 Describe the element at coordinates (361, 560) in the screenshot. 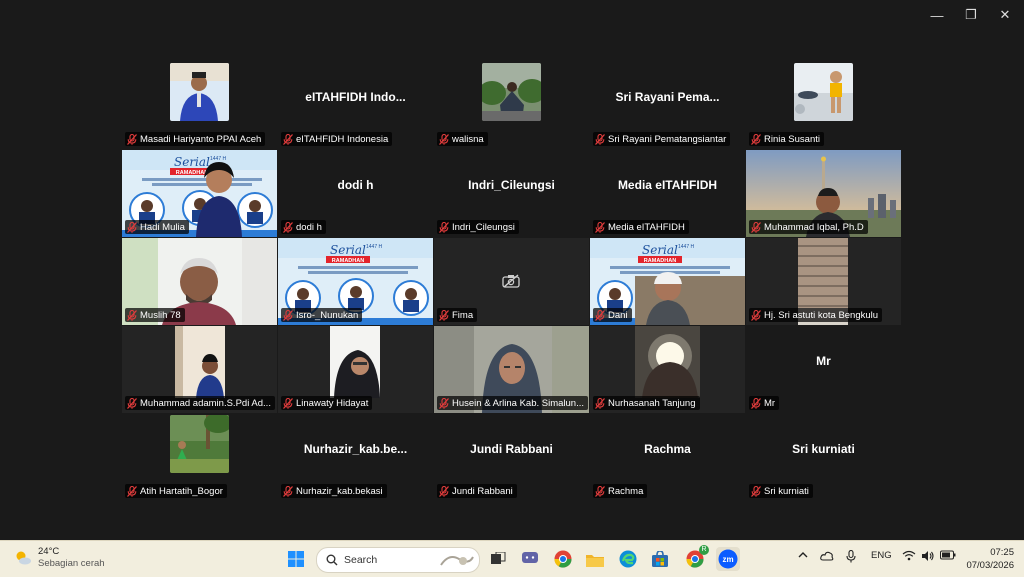

I see `search-placeholder: Search` at that location.